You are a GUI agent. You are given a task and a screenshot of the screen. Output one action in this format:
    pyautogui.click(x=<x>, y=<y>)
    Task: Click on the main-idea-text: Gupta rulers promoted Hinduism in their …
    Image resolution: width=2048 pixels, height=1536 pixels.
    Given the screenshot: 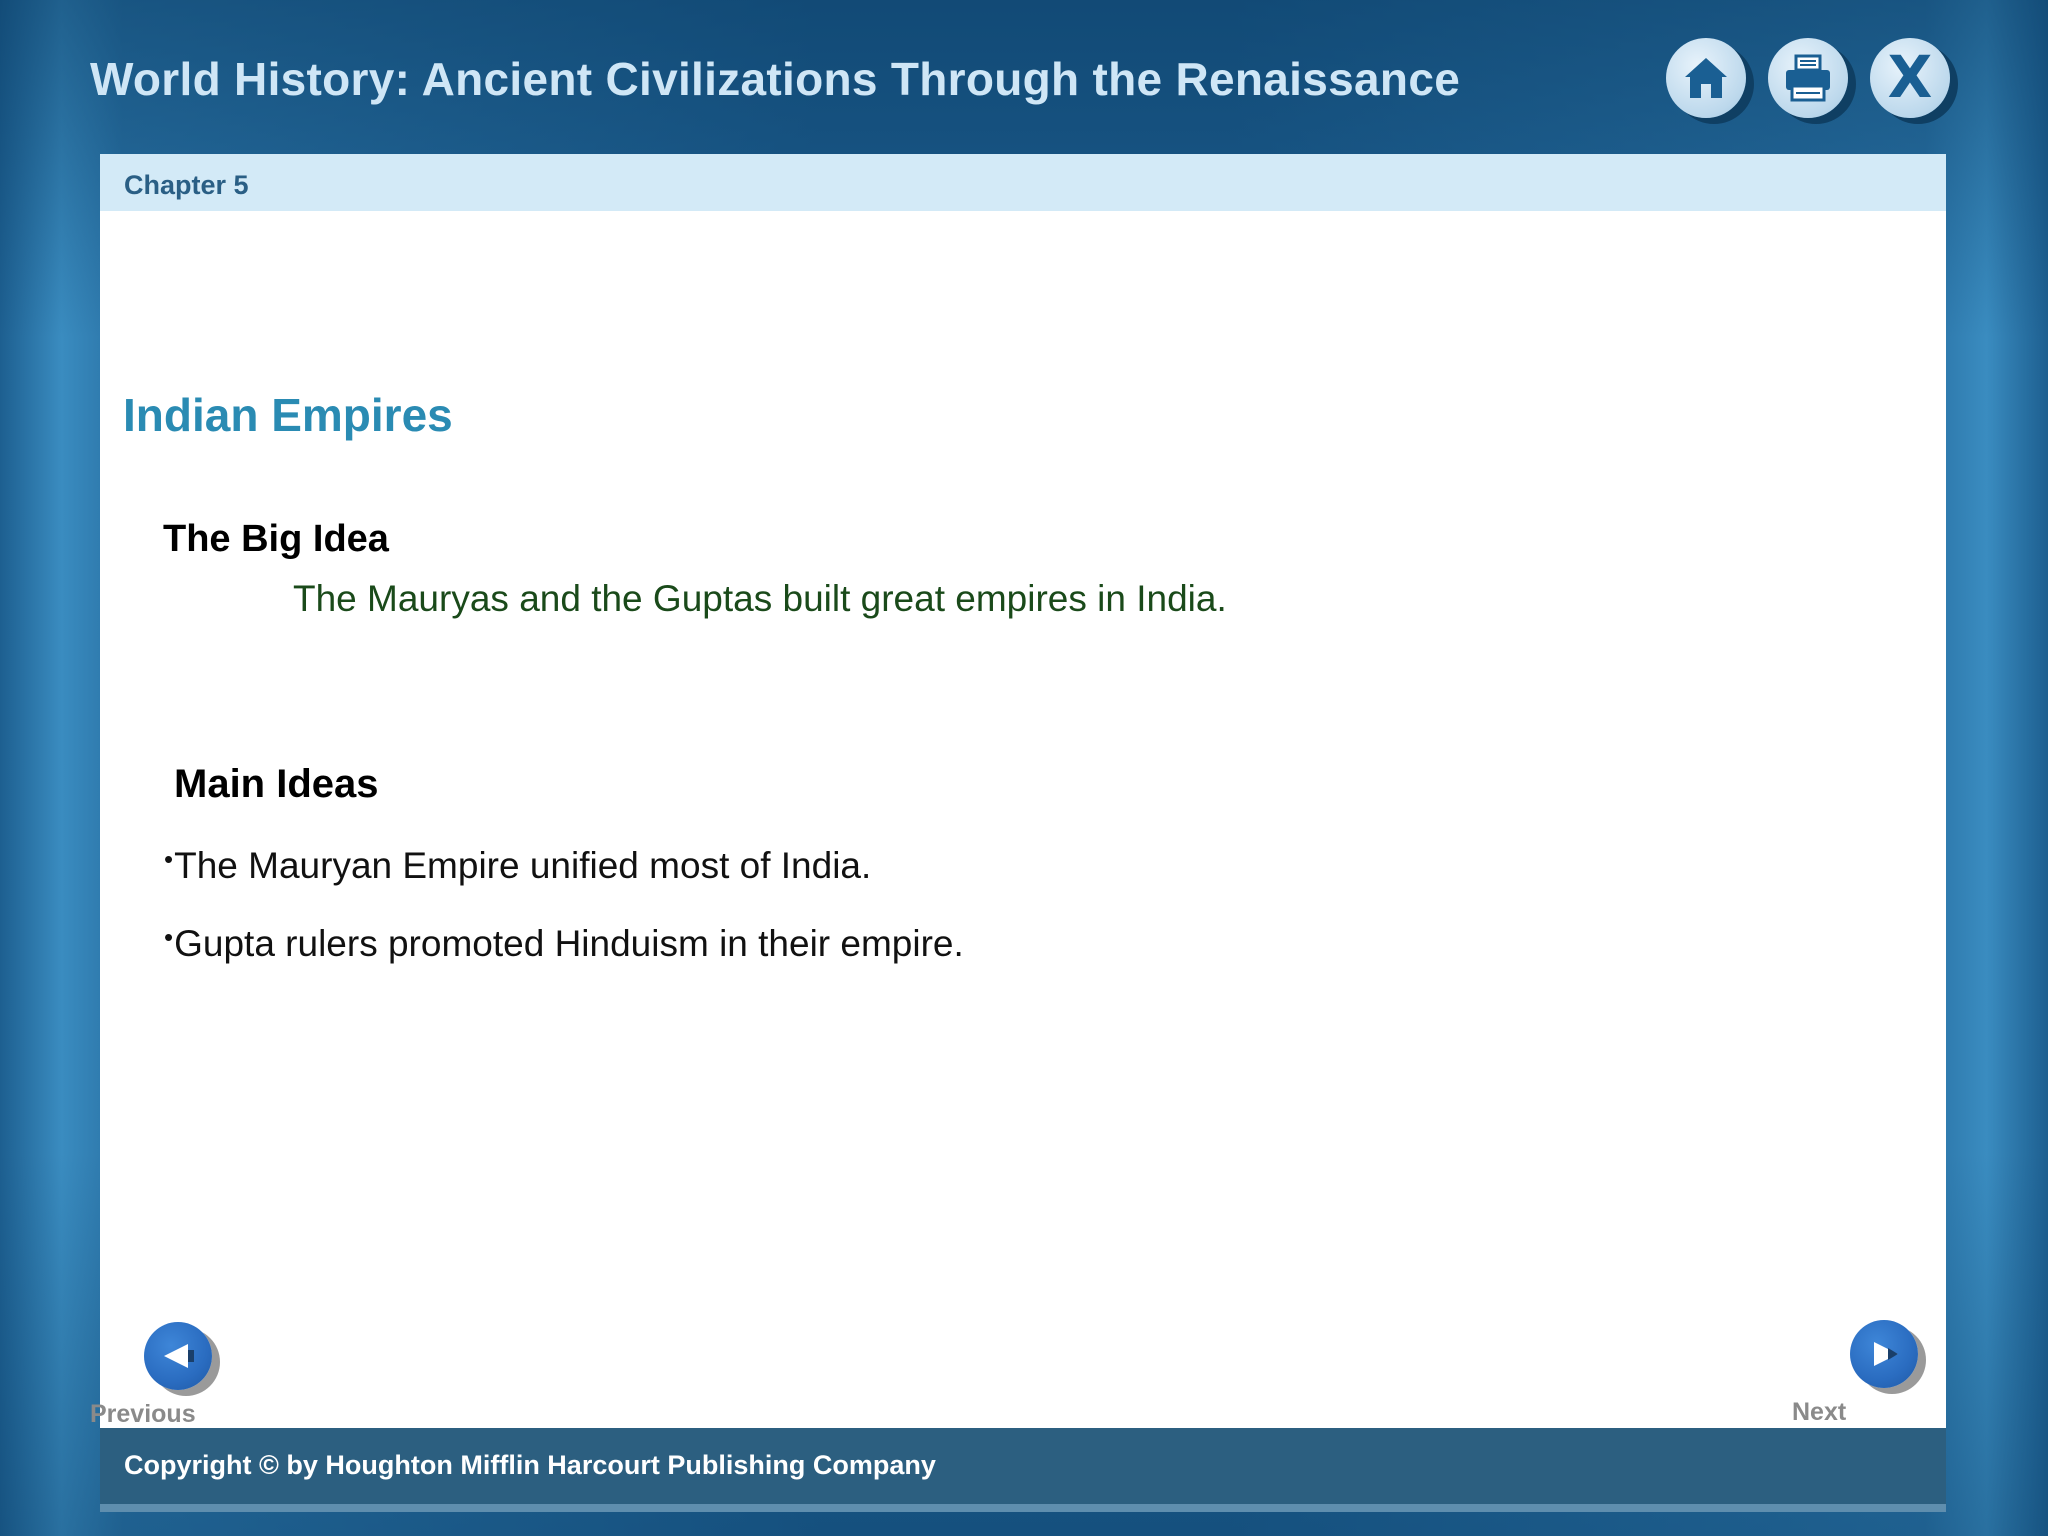 What is the action you would take?
    pyautogui.click(x=569, y=943)
    